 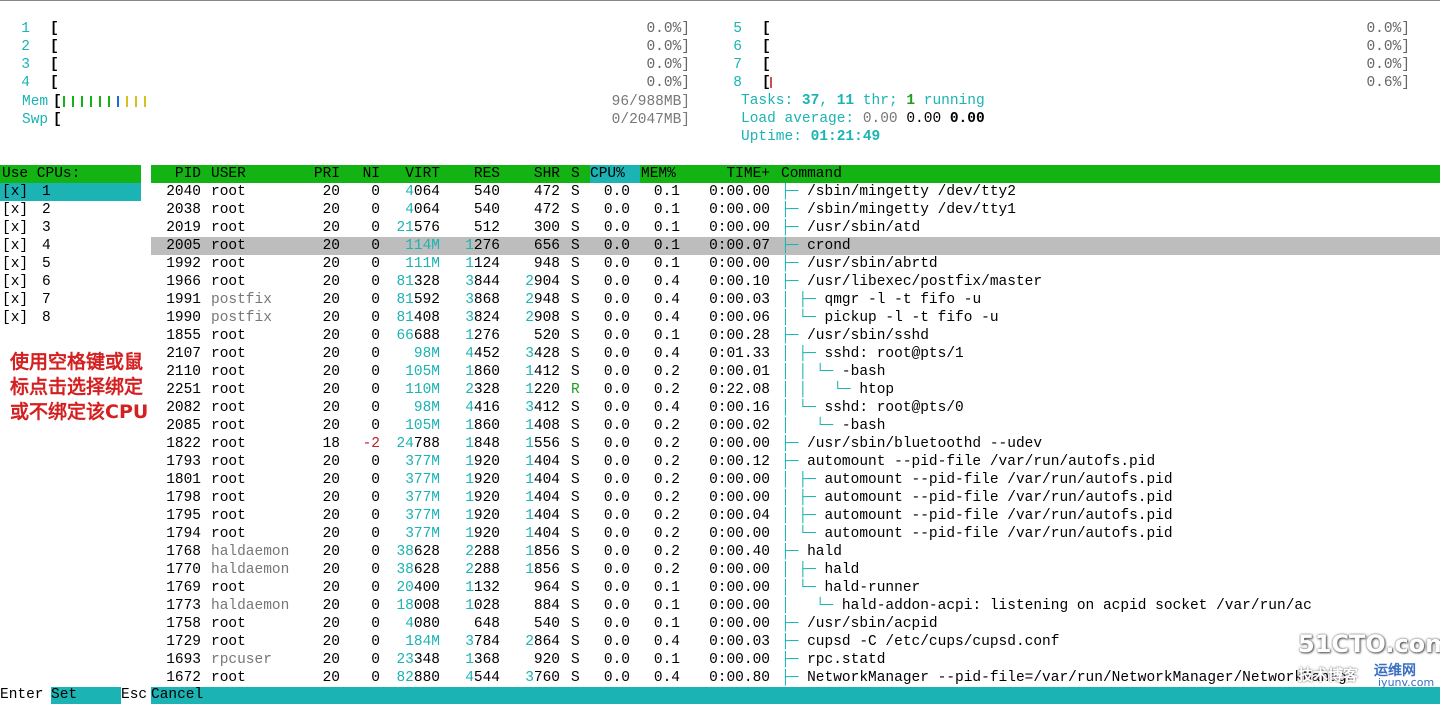 What do you see at coordinates (320, 174) in the screenshot?
I see `col-pri: PRI` at bounding box center [320, 174].